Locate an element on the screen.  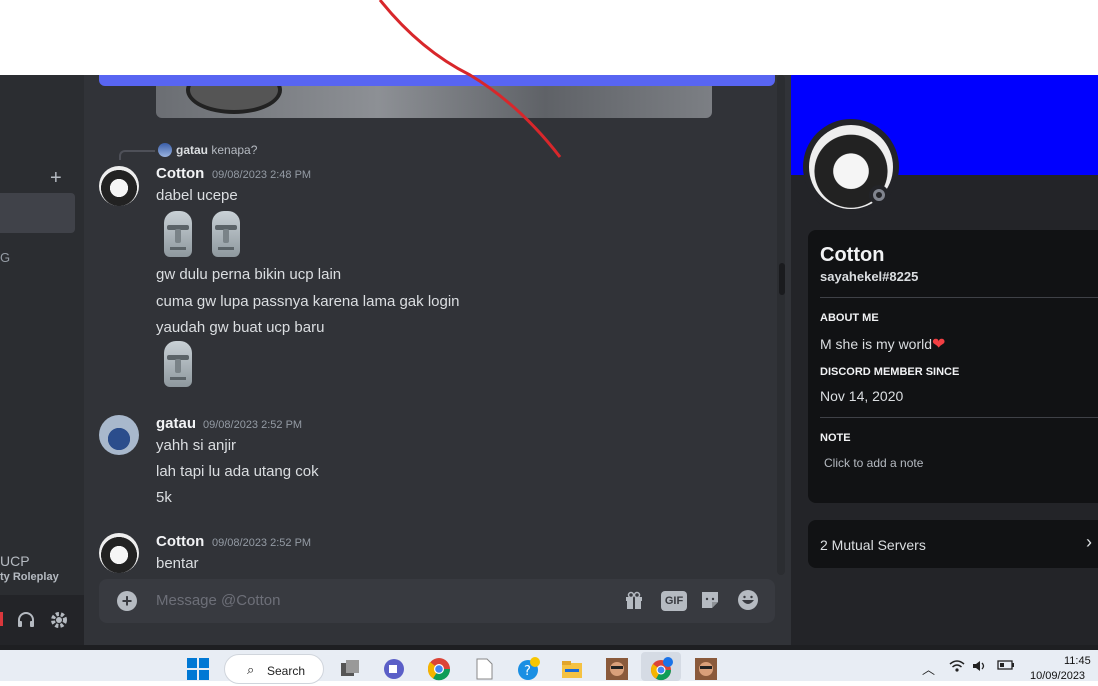
user-panel is located at coordinates (42, 620).